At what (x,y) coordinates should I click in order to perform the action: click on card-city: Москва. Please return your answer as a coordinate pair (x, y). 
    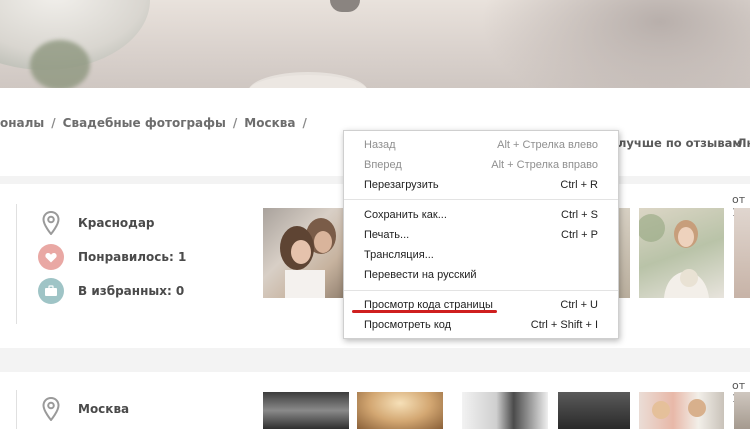
    Looking at the image, I should click on (104, 409).